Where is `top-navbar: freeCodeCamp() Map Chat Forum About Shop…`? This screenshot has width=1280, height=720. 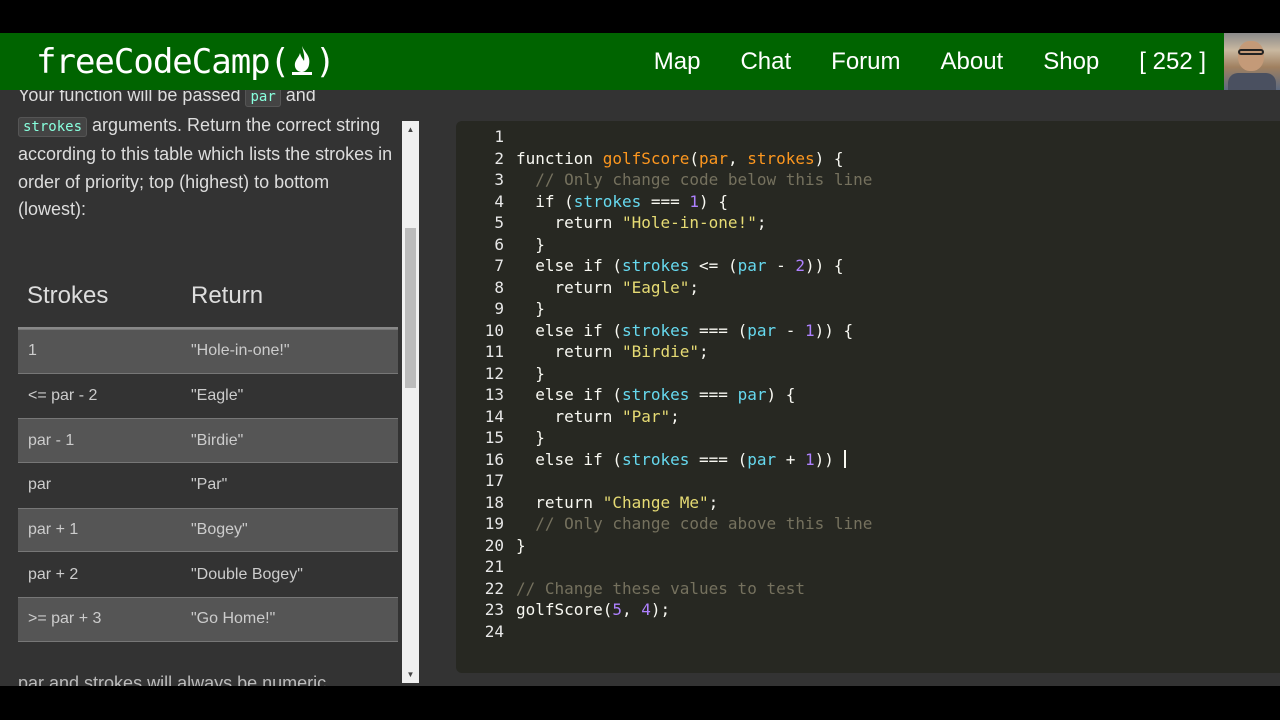
top-navbar: freeCodeCamp() Map Chat Forum About Shop… is located at coordinates (640, 61).